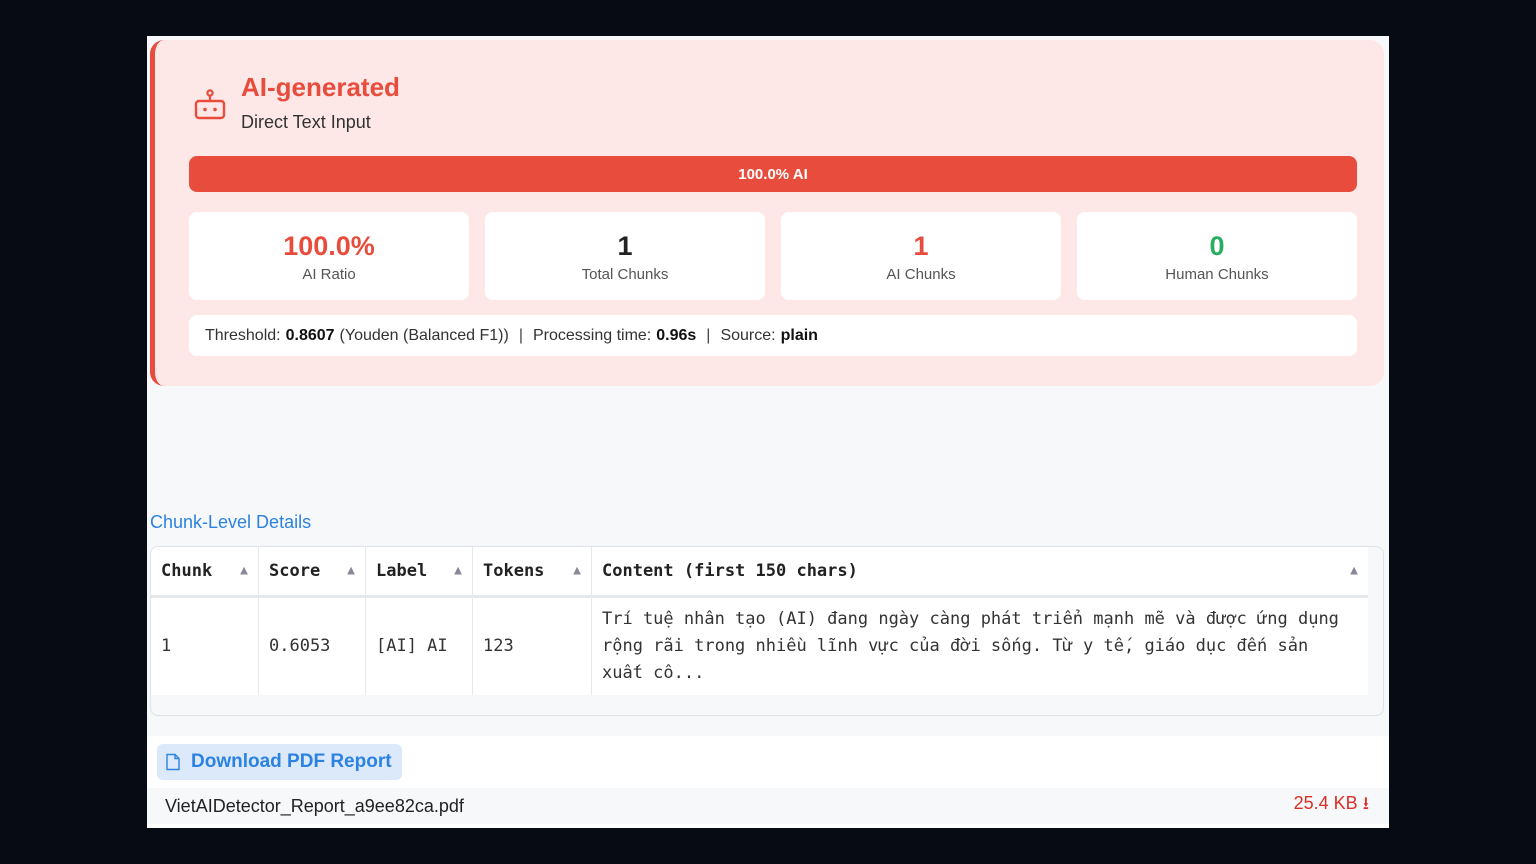 The width and height of the screenshot is (1536, 864). What do you see at coordinates (310, 335) in the screenshot?
I see `threshold-value: 0.8607` at bounding box center [310, 335].